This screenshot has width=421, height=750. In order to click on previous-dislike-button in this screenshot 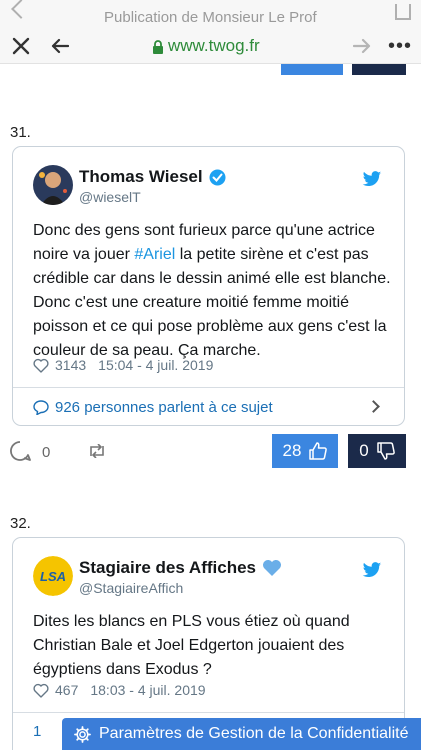, I will do `click(379, 69)`.